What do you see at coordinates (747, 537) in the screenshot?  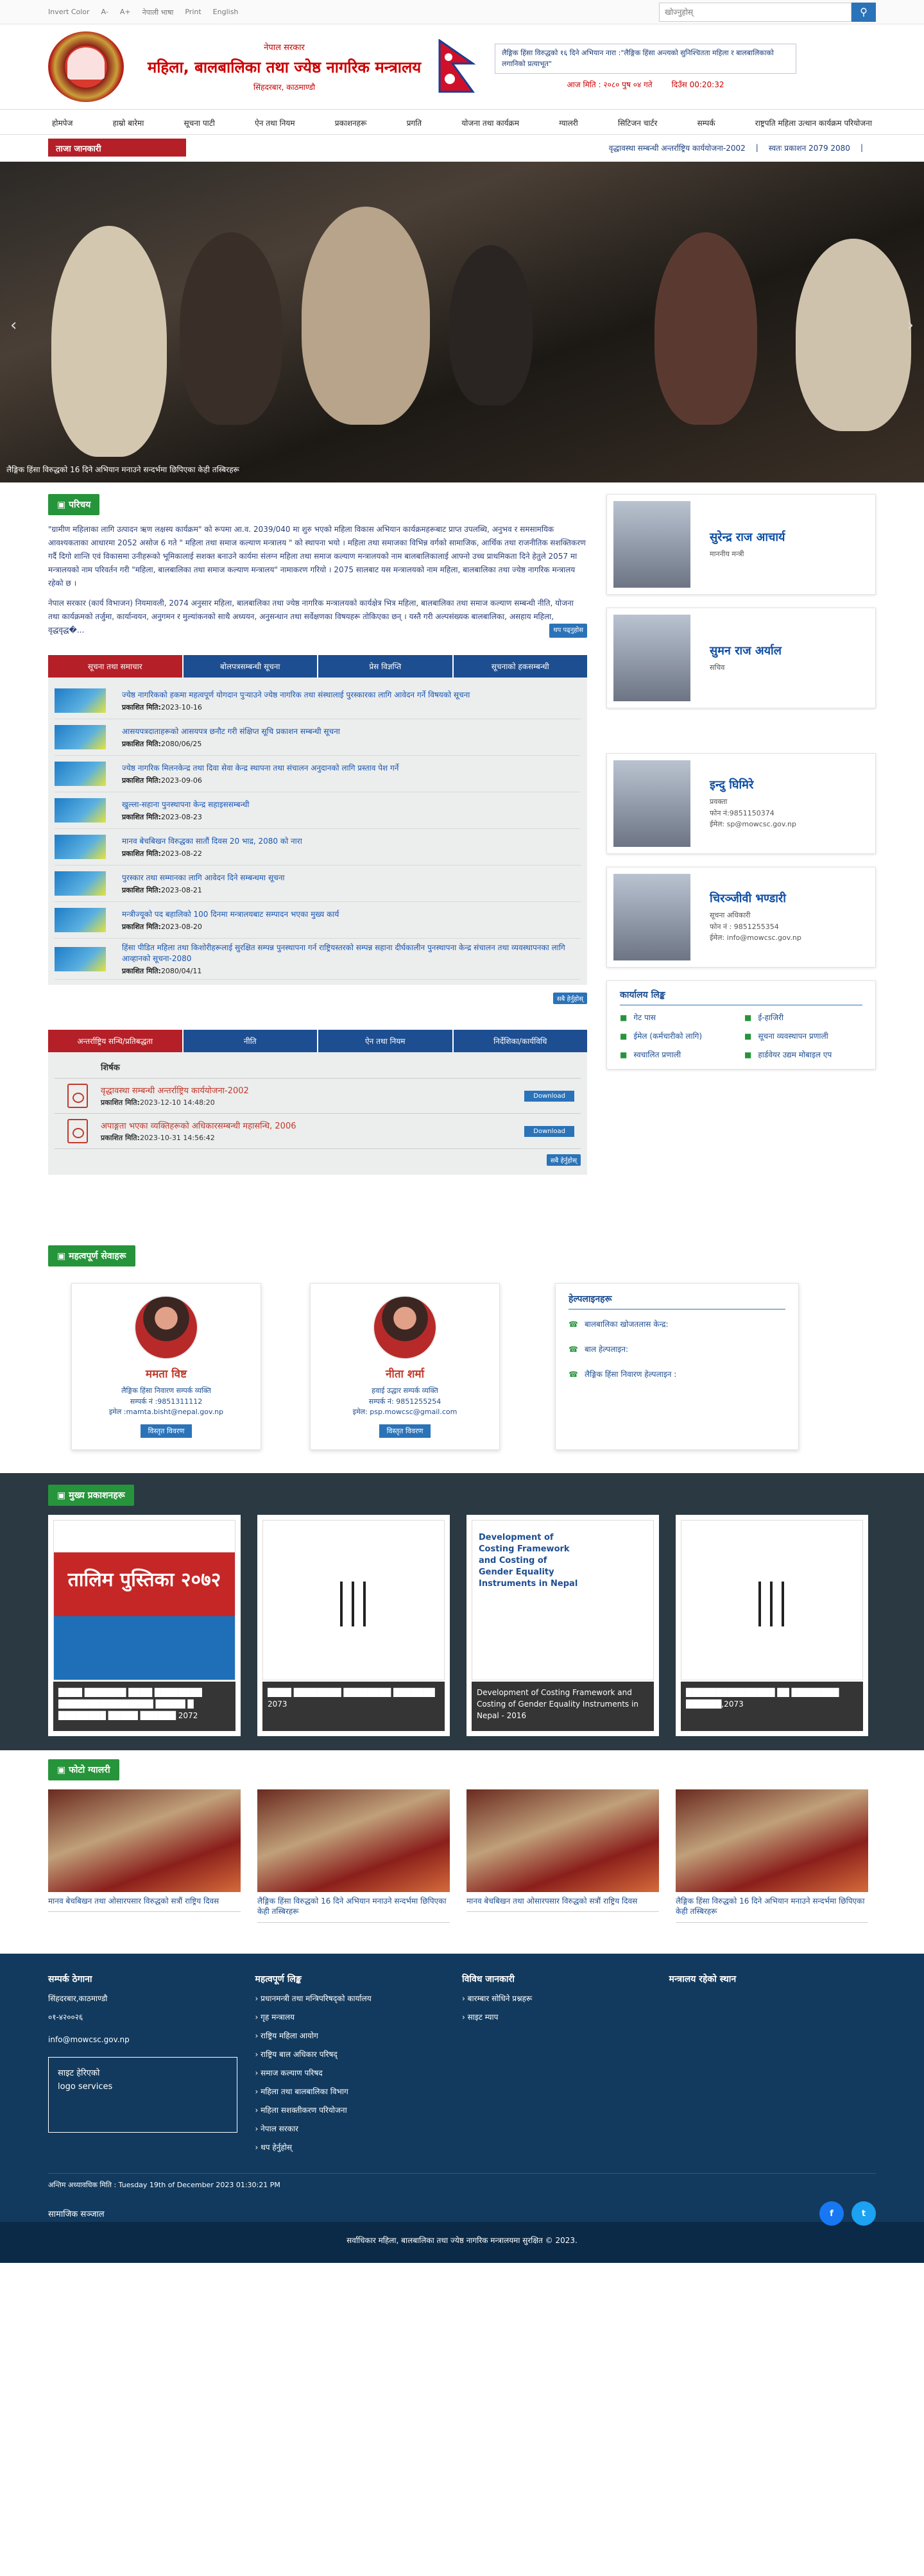 I see `official-name: सुरेन्द्र राज आचार्य` at bounding box center [747, 537].